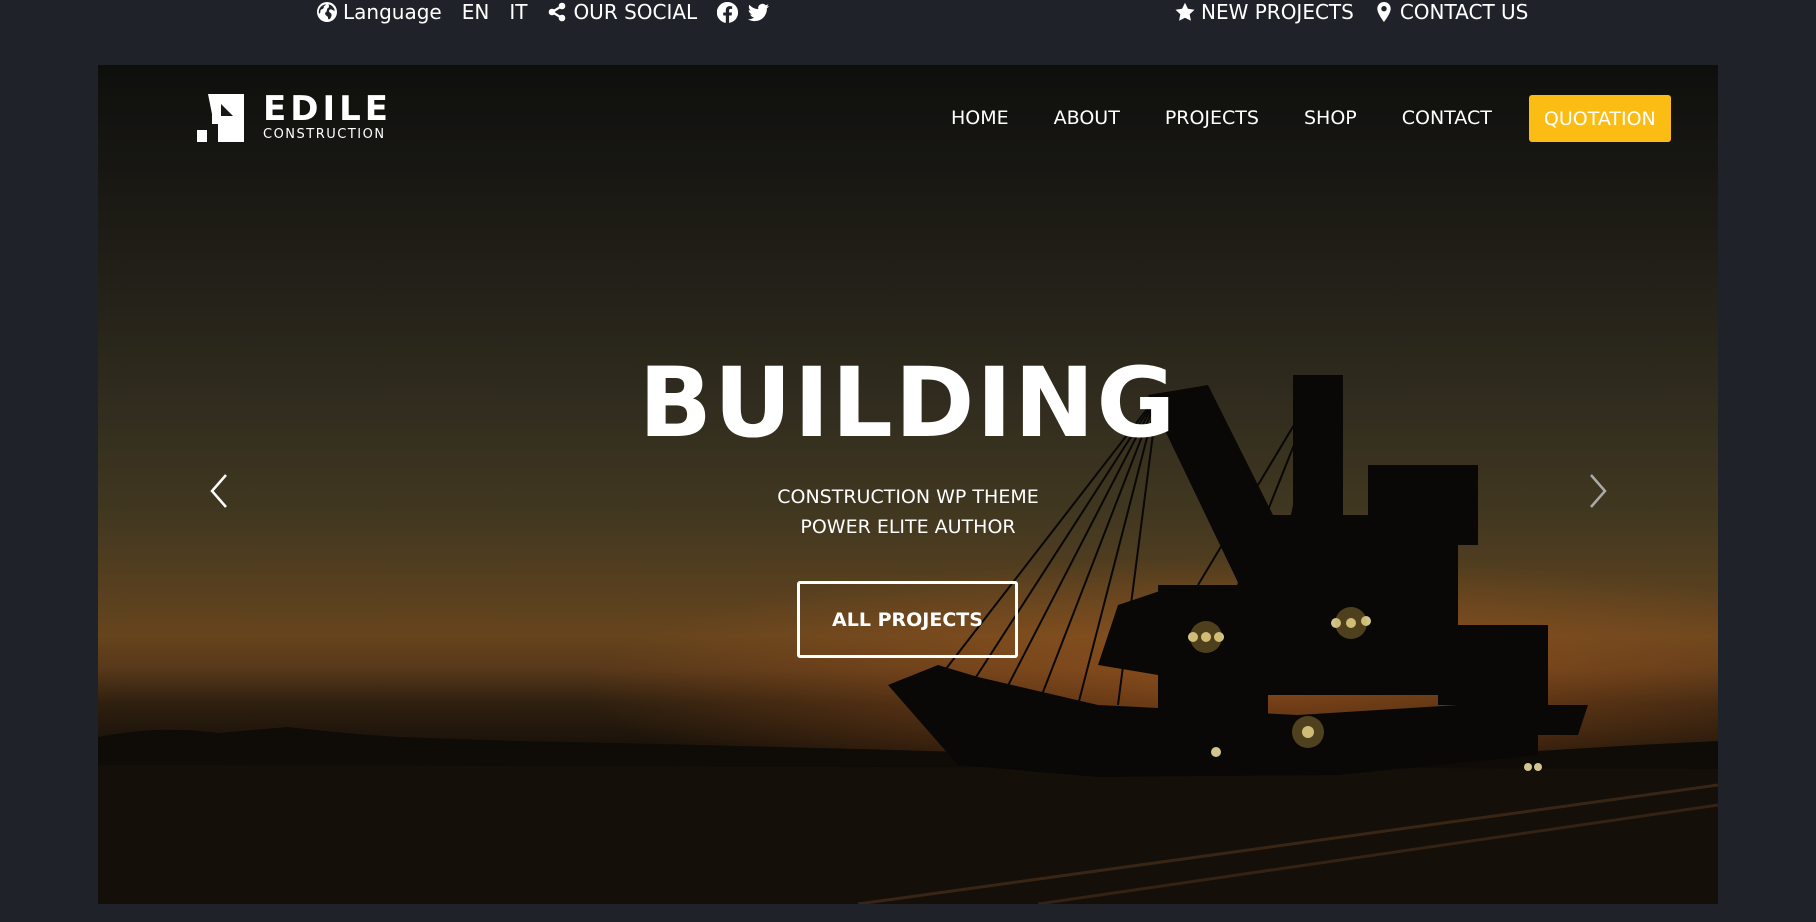 This screenshot has width=1816, height=922. Describe the element at coordinates (908, 527) in the screenshot. I see `slide-subtitle-line-2: POWER ELITE AUTHOR` at that location.